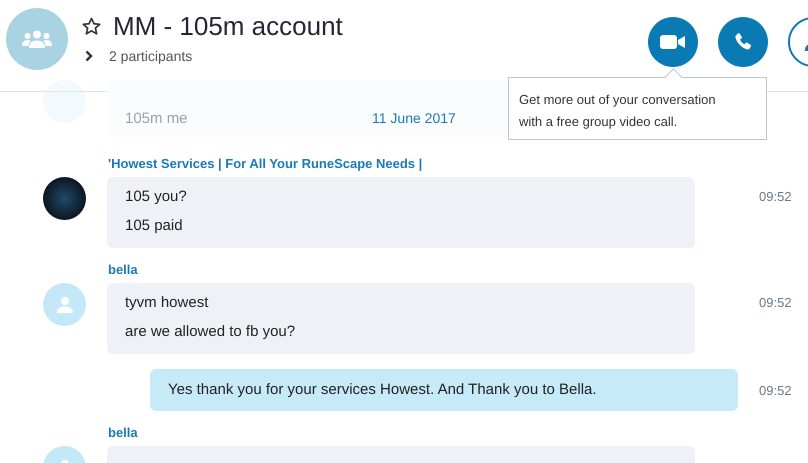 This screenshot has width=808, height=463. I want to click on sender-name: 'Howest Services | For All Your RuneScape Needs |, so click(458, 163).